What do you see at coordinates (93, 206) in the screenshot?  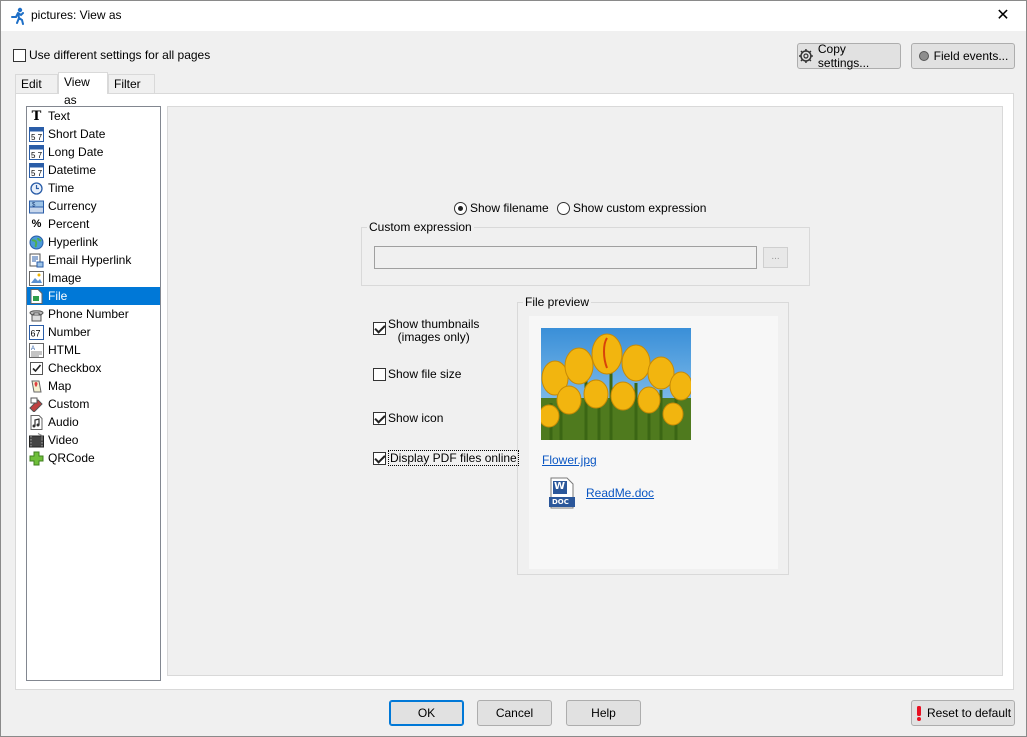 I see `list-item-currency: $ Currency` at bounding box center [93, 206].